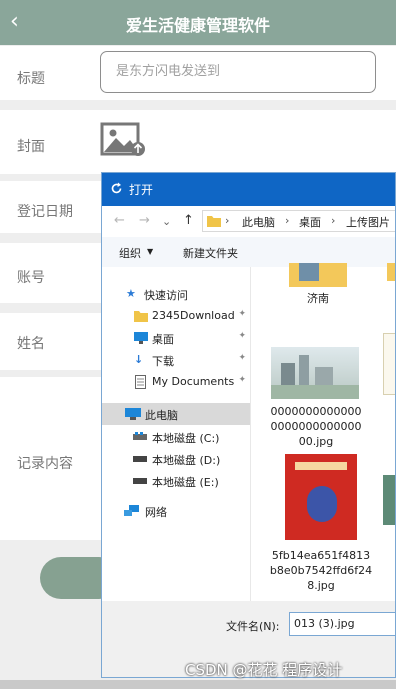 The image size is (396, 689). I want to click on title-label: 标题, so click(31, 79).